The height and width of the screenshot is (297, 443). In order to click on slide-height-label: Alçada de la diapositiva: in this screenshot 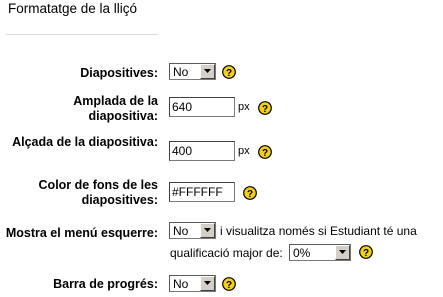, I will do `click(85, 142)`.